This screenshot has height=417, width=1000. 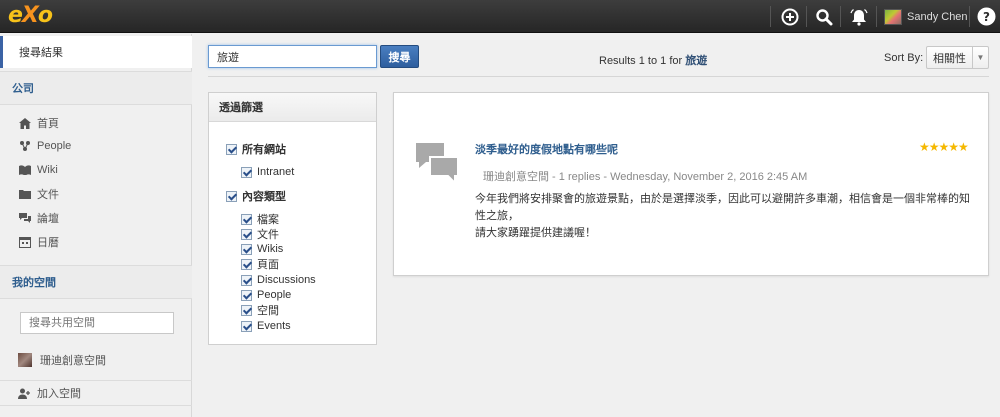 I want to click on home-icon, so click(x=24, y=123).